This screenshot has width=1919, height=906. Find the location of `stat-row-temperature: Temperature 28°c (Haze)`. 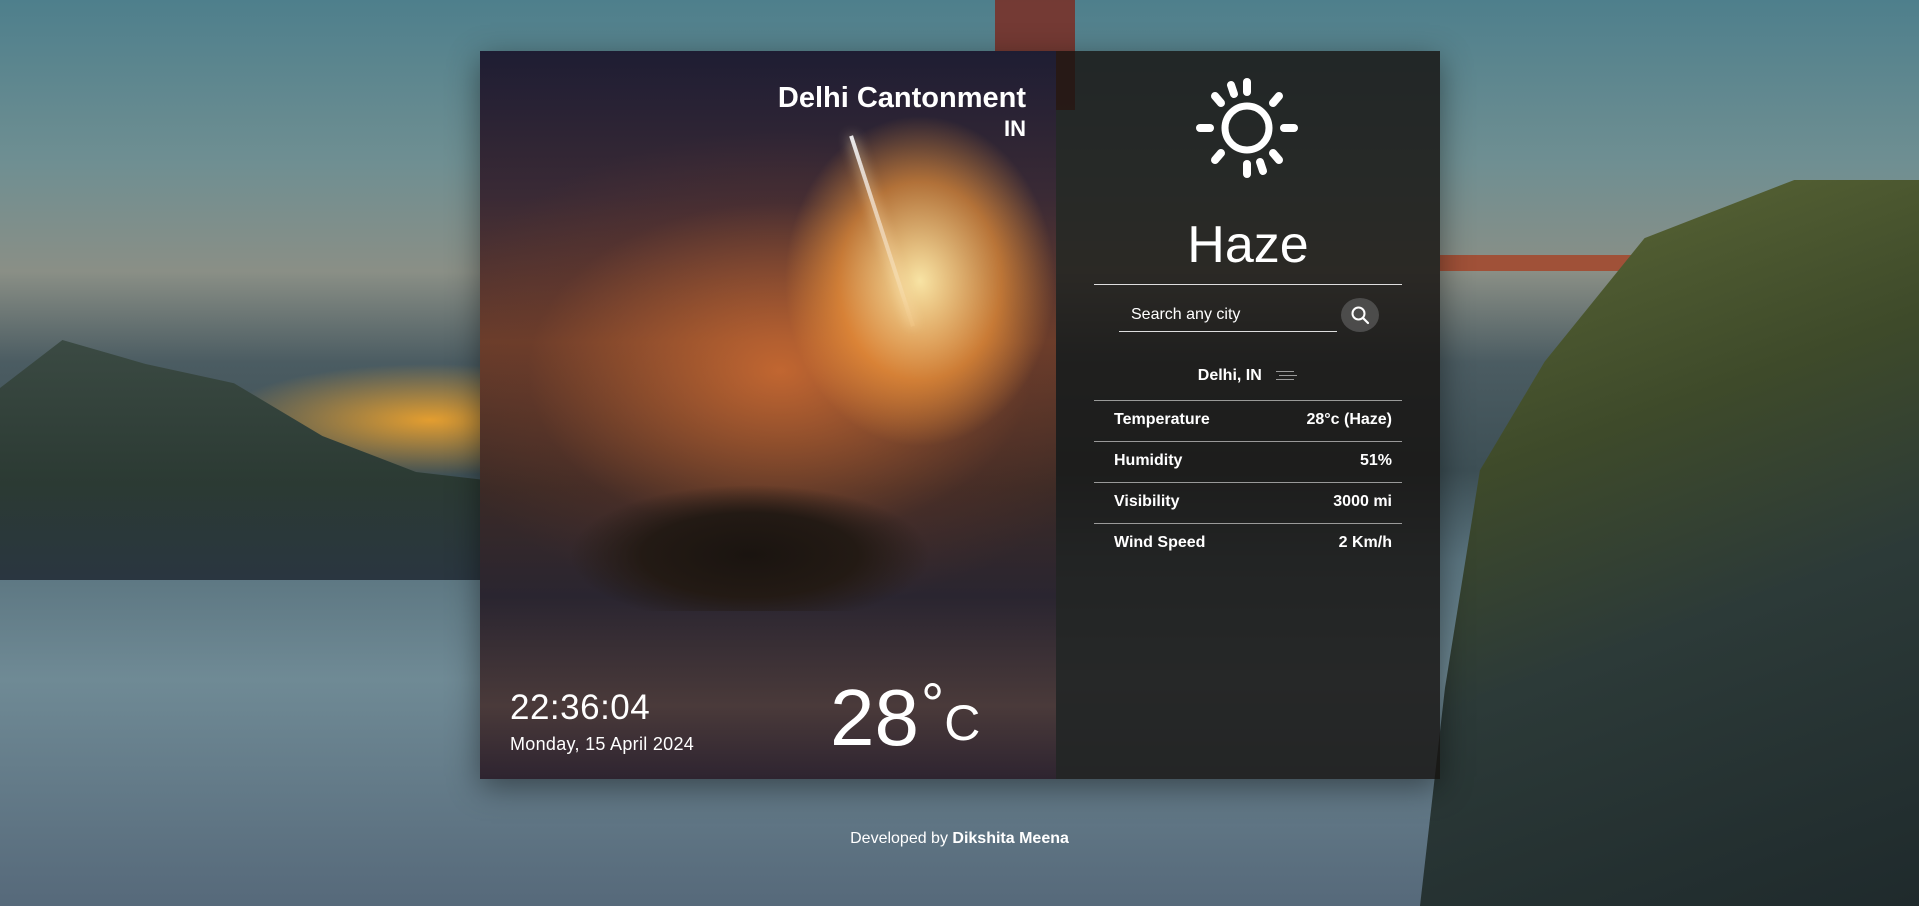

stat-row-temperature: Temperature 28°c (Haze) is located at coordinates (1248, 420).